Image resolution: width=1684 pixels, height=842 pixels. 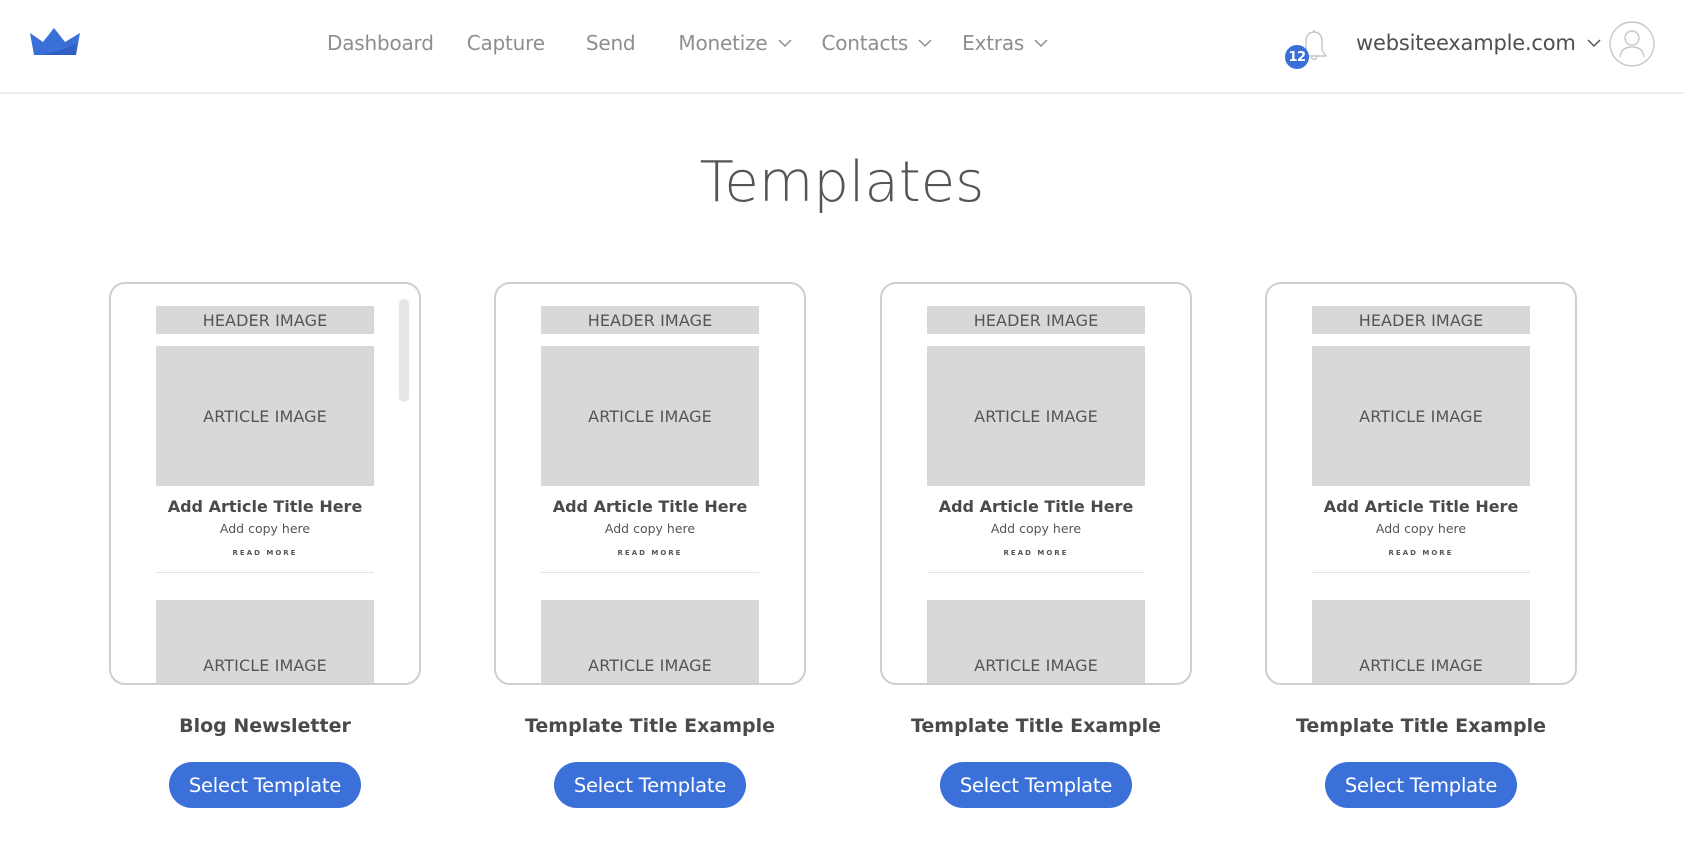 I want to click on nav-item-capture: Capture, so click(x=506, y=43).